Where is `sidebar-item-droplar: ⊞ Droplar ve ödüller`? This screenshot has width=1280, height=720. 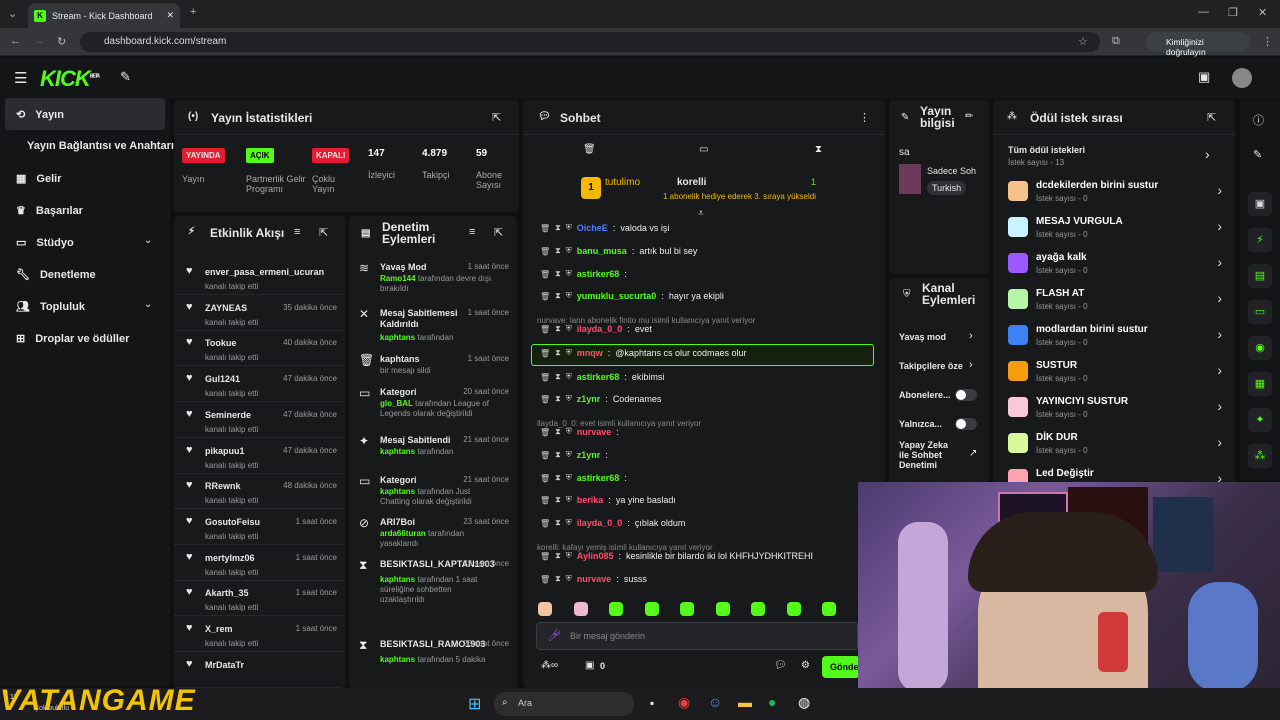 sidebar-item-droplar: ⊞ Droplar ve ödüller is located at coordinates (72, 339).